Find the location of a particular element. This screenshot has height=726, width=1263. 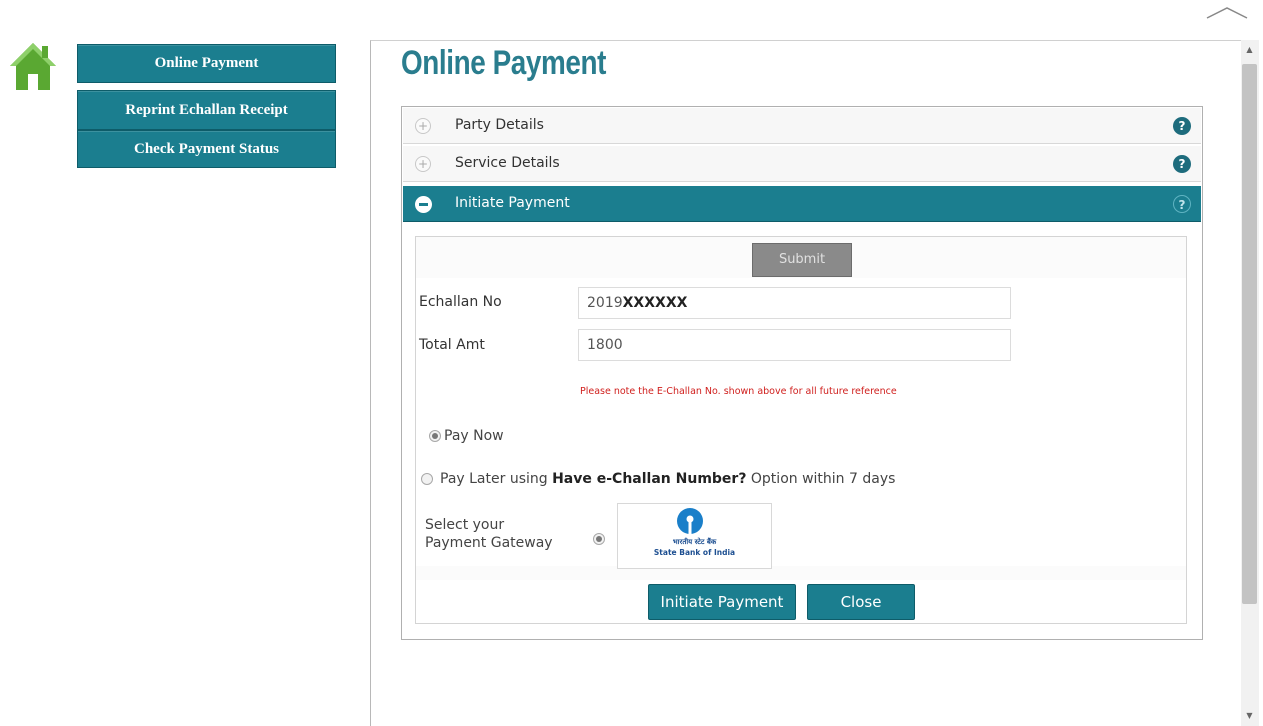

sbi-logo-icon is located at coordinates (690, 521).